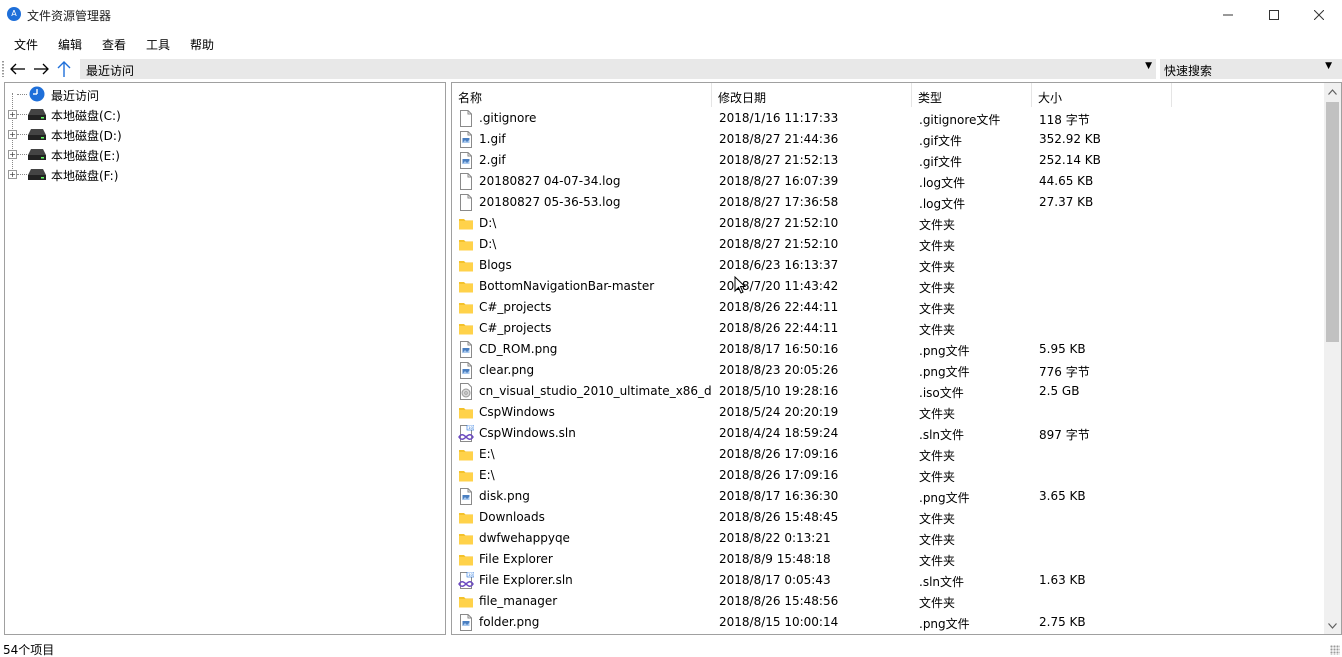  I want to click on tree-item-label: 最近访问, so click(75, 96).